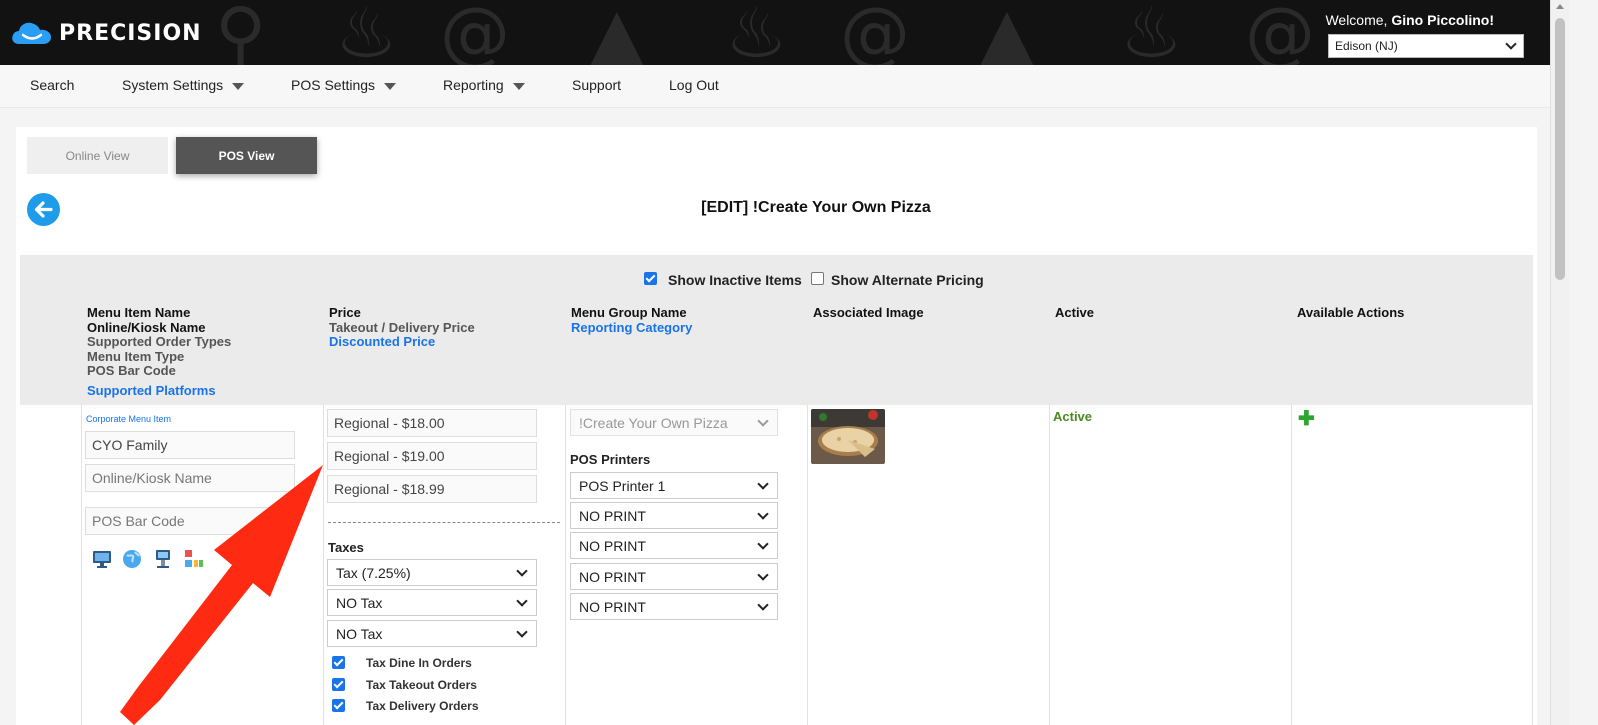  What do you see at coordinates (444, 522) in the screenshot?
I see `section-divider` at bounding box center [444, 522].